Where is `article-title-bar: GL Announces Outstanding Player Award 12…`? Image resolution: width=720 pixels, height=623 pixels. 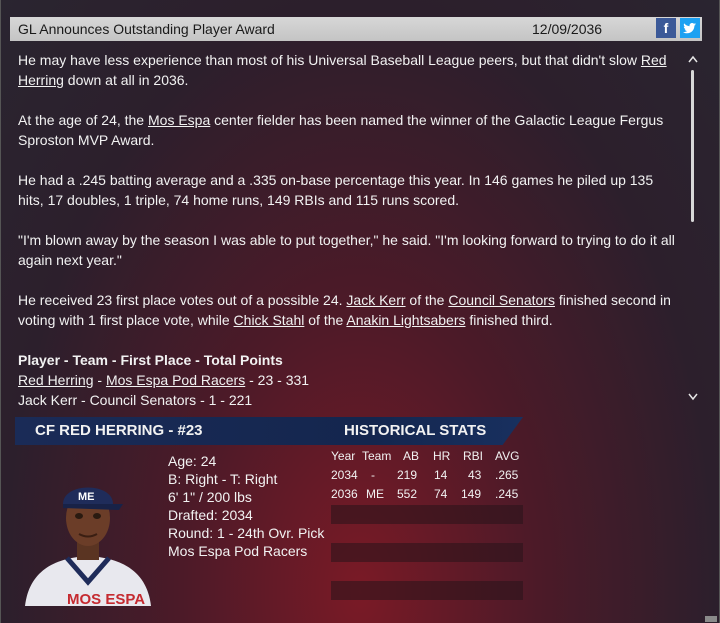
article-title-bar: GL Announces Outstanding Player Award 12… is located at coordinates (356, 29).